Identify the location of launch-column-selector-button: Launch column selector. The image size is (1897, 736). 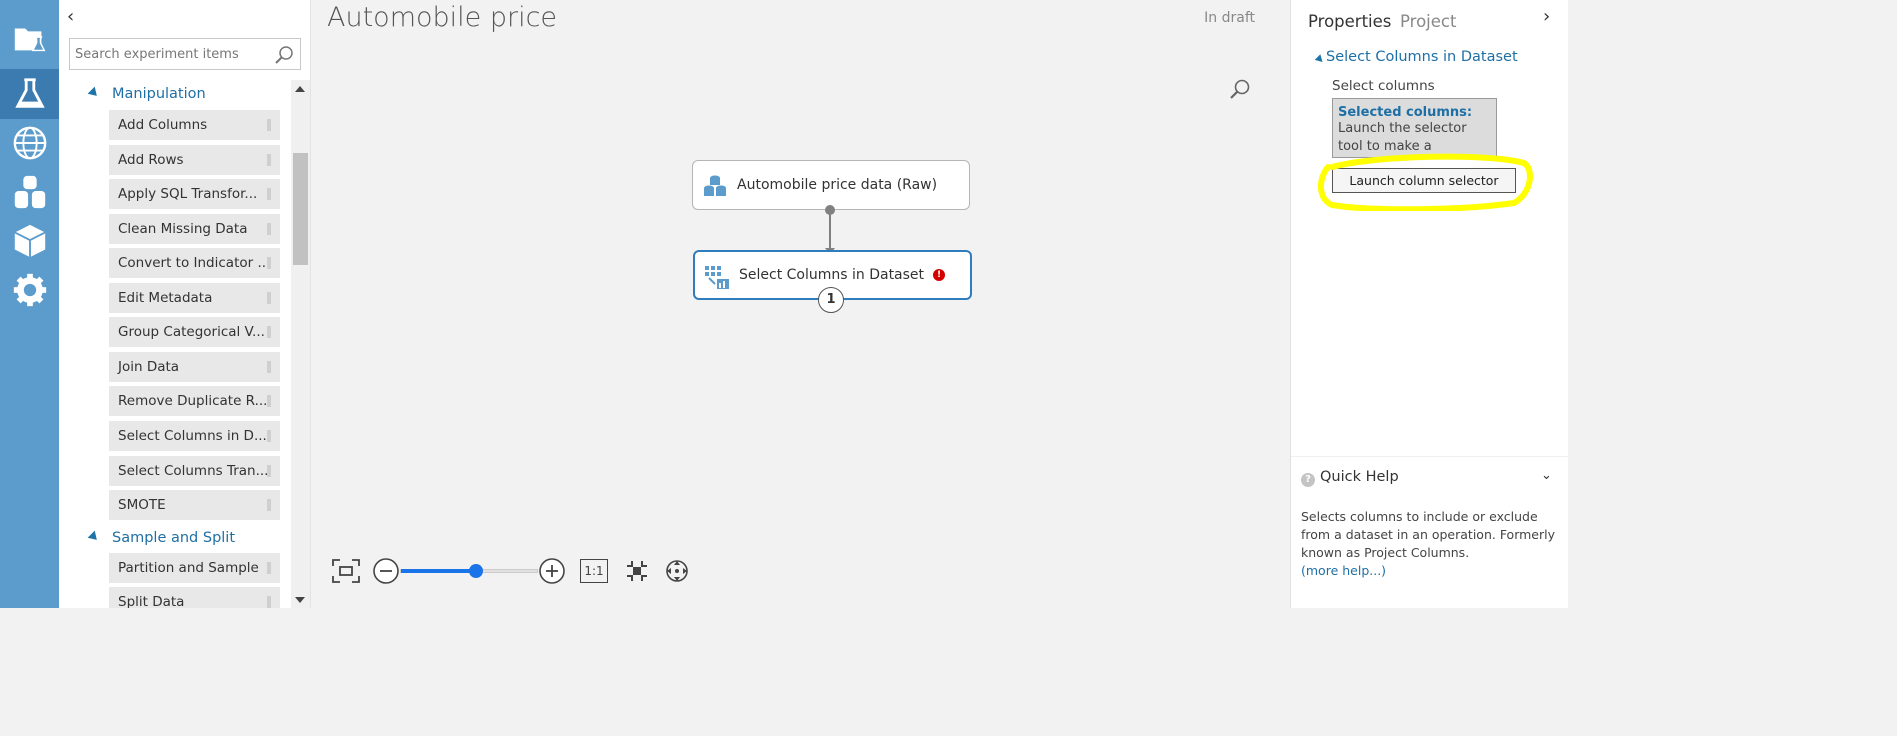
(1424, 180).